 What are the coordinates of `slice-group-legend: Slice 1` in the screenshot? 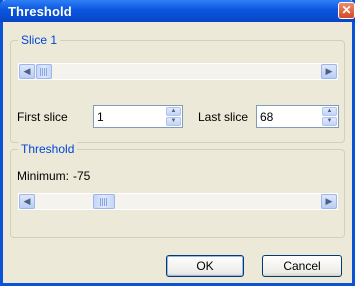 It's located at (39, 40).